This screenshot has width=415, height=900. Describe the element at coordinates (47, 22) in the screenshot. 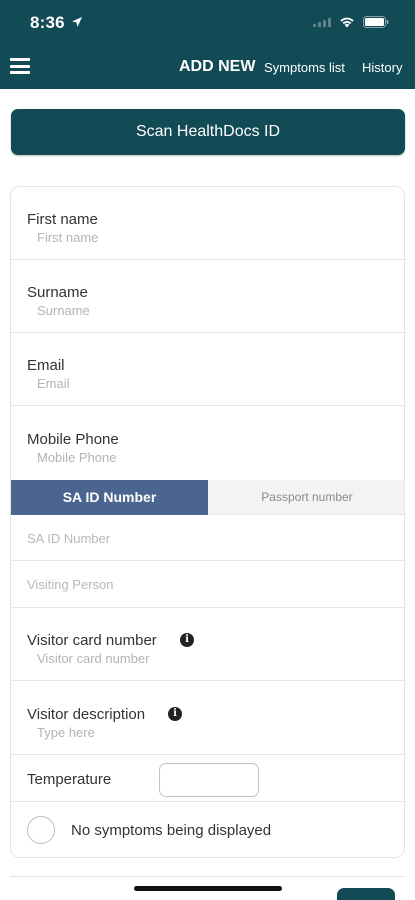

I see `status-time: 8:36` at that location.